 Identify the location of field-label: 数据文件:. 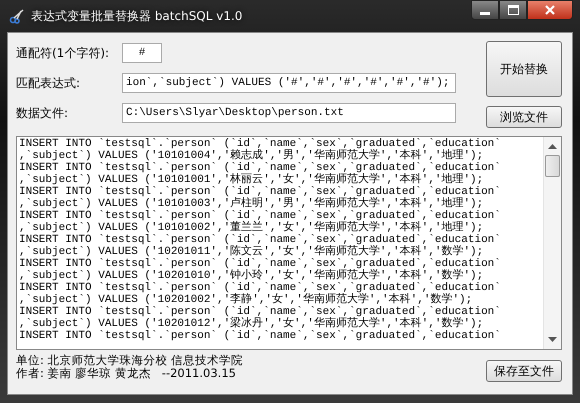
(43, 113).